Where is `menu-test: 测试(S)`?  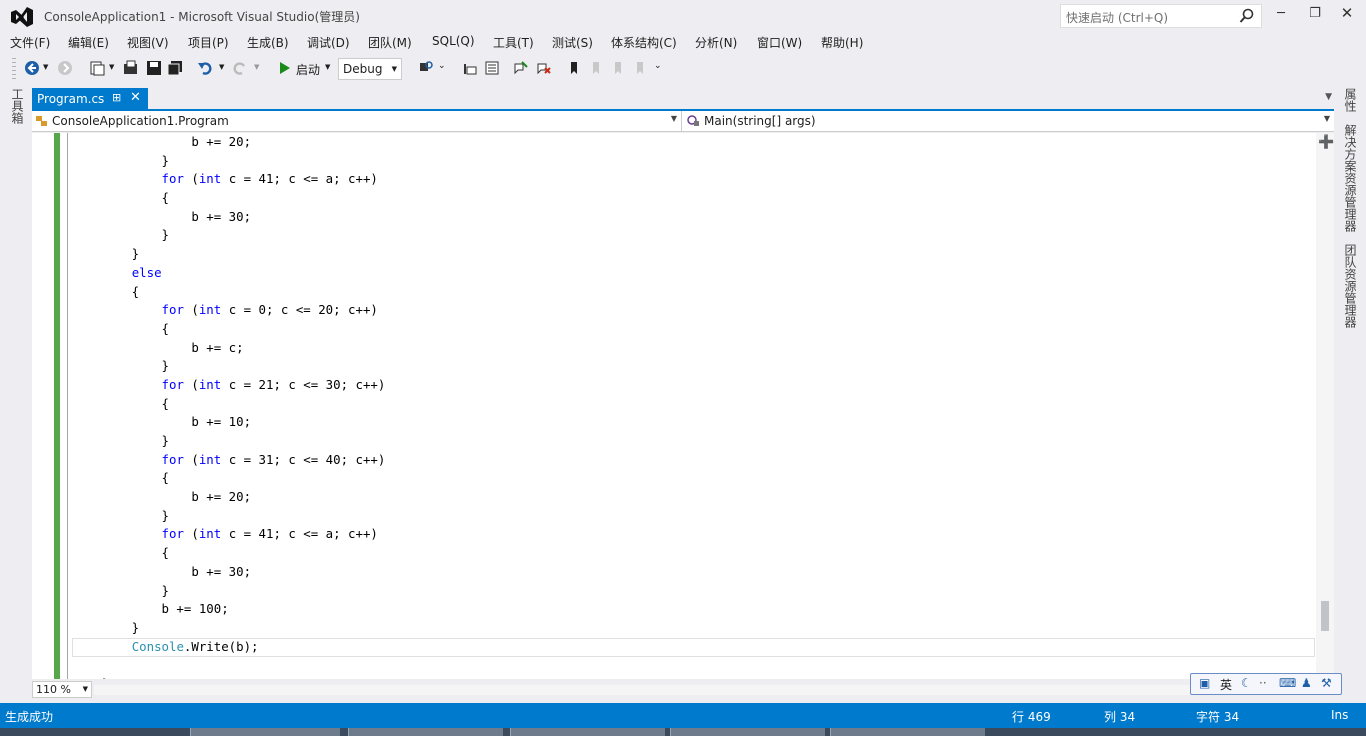
menu-test: 测试(S) is located at coordinates (572, 42).